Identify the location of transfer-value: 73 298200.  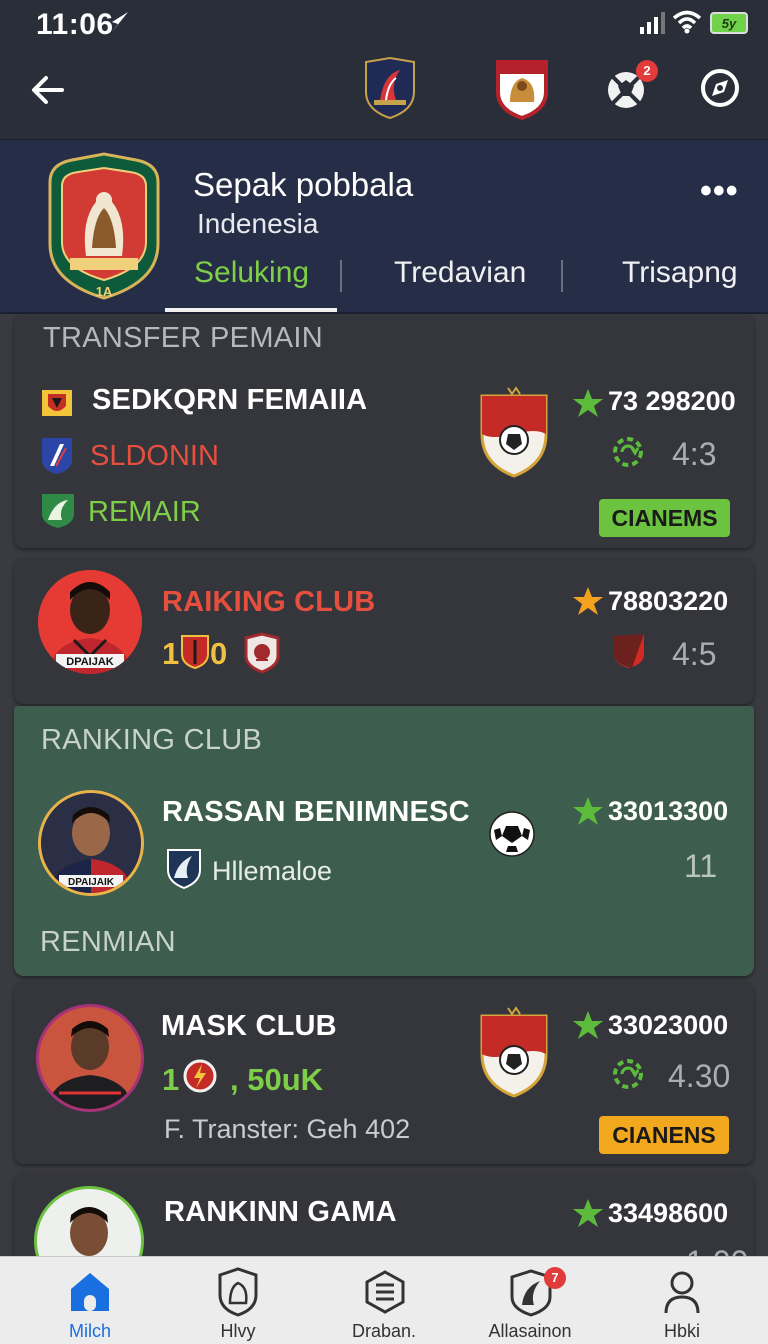
(672, 401).